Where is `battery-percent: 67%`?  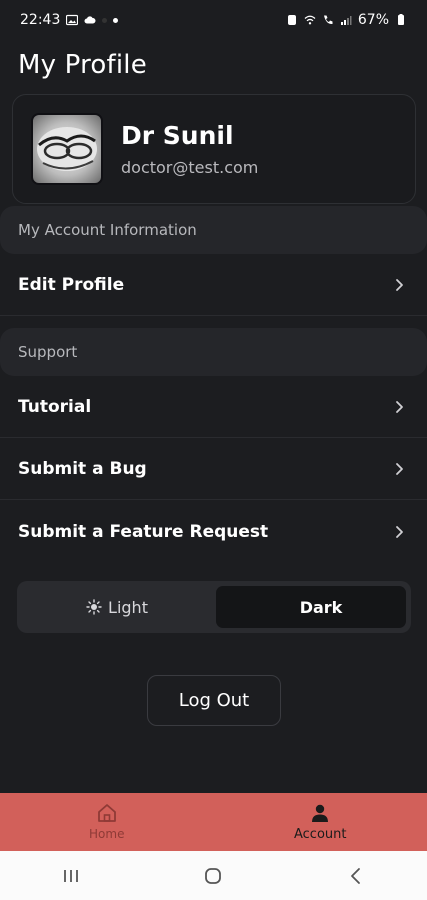
battery-percent: 67% is located at coordinates (373, 20).